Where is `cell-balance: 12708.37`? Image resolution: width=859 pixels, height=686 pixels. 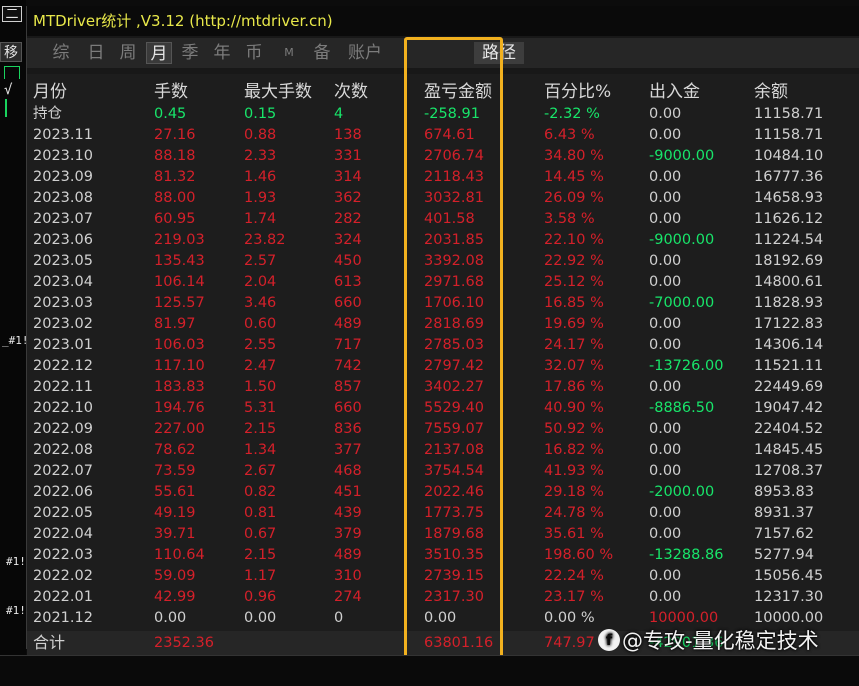
cell-balance: 12708.37 is located at coordinates (789, 471).